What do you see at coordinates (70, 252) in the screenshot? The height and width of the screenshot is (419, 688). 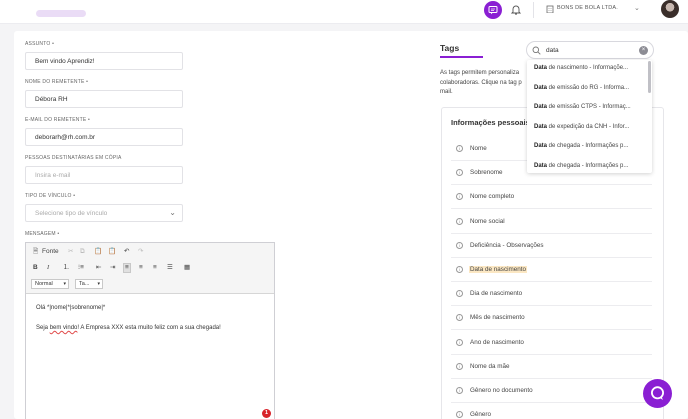 I see `cut-icon: ✂` at bounding box center [70, 252].